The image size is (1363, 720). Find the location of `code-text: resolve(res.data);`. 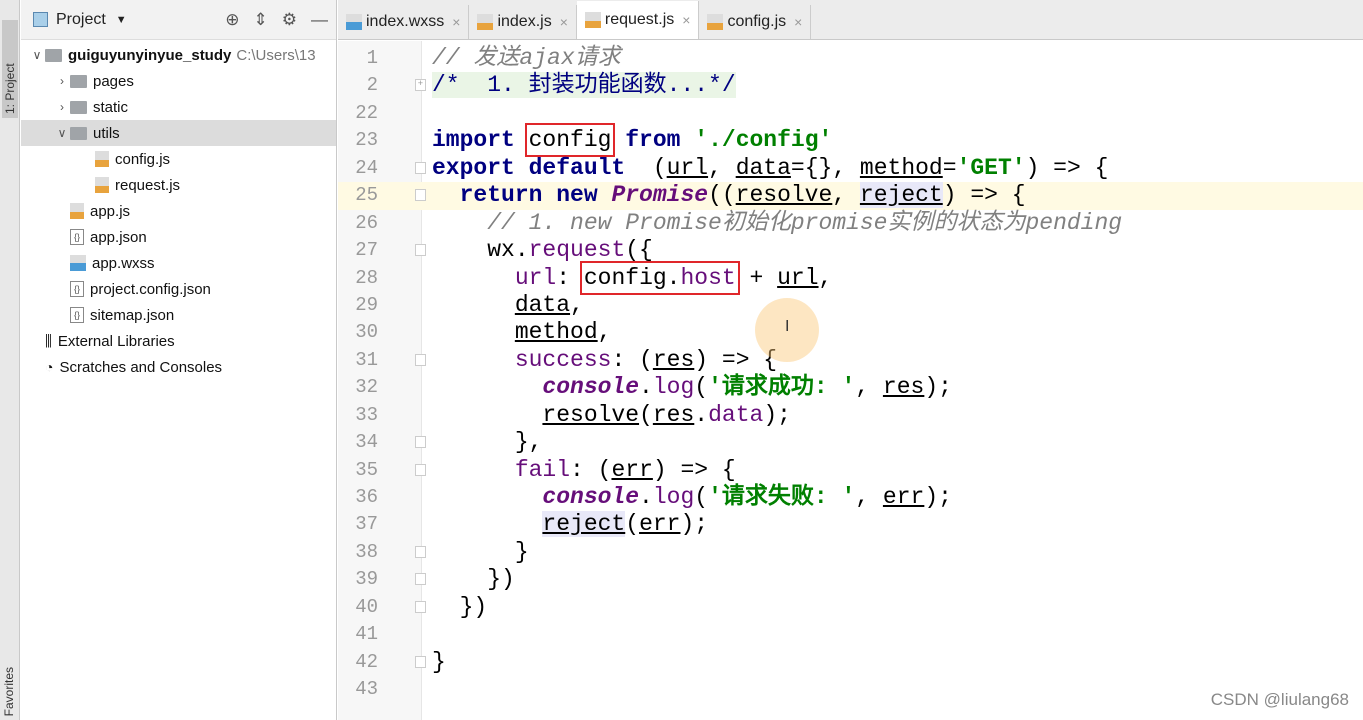

code-text: resolve(res.data); is located at coordinates (611, 415).